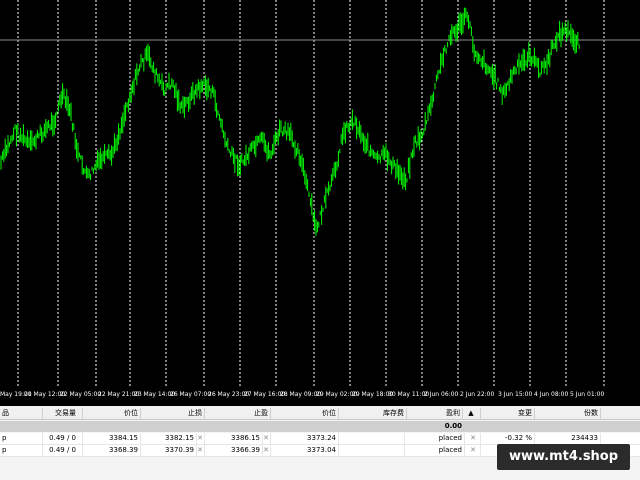 Image resolution: width=640 pixels, height=480 pixels. What do you see at coordinates (477, 394) in the screenshot?
I see `time-tick-label: 2 Jun 22:00` at bounding box center [477, 394].